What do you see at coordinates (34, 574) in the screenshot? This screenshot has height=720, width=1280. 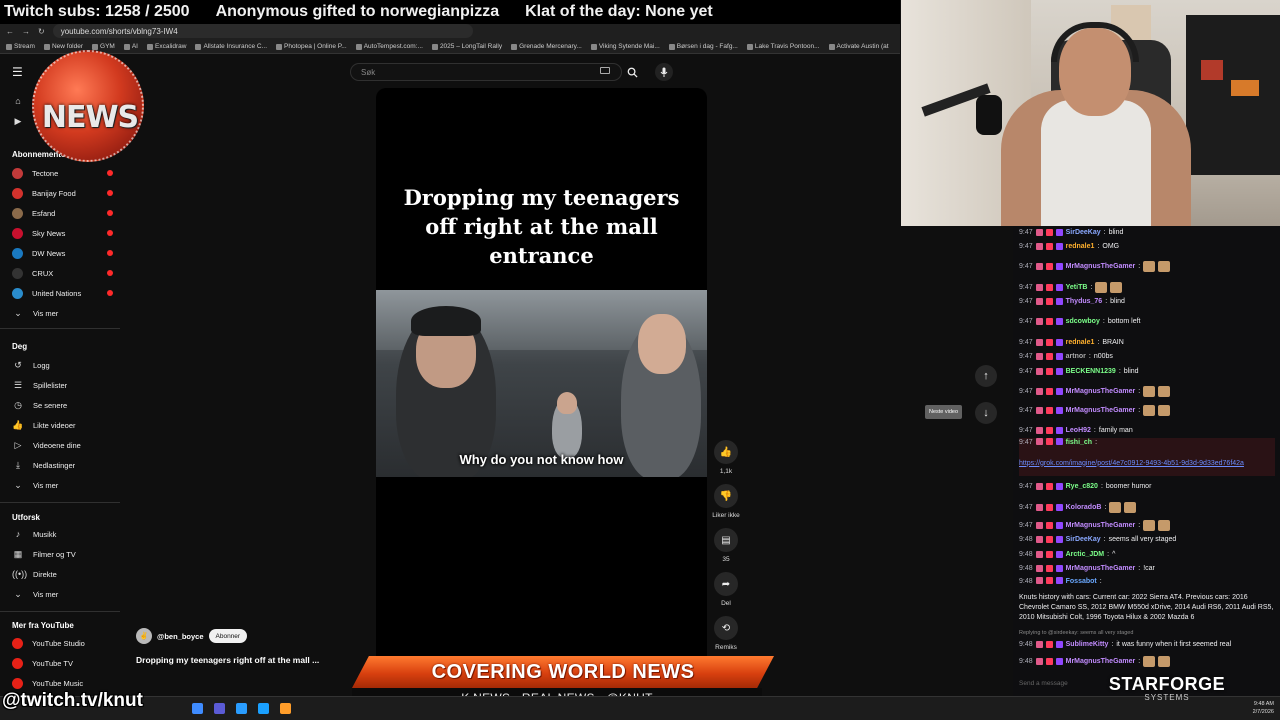 I see `sidebar-item-explore: ((•)) Direkte` at bounding box center [34, 574].